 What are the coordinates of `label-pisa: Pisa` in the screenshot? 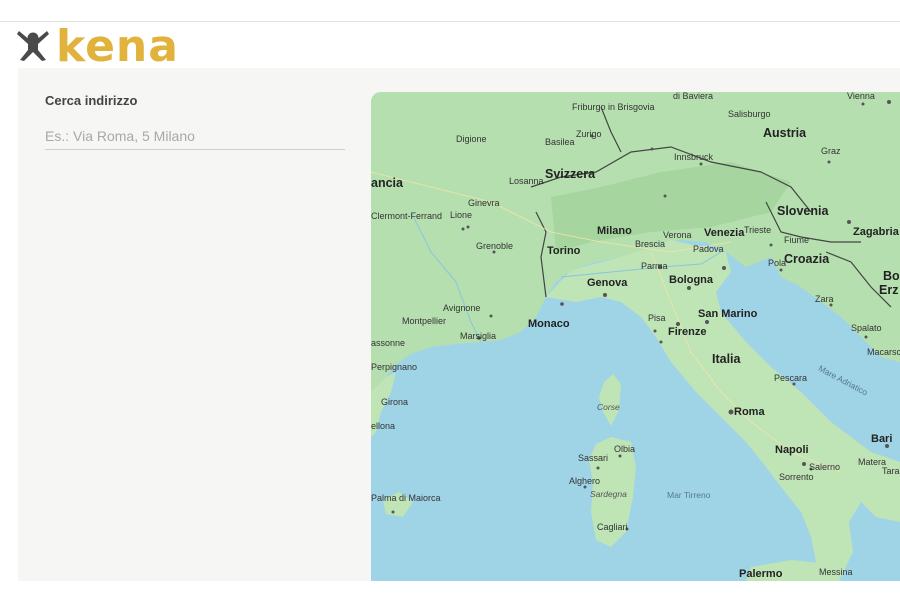 It's located at (657, 318).